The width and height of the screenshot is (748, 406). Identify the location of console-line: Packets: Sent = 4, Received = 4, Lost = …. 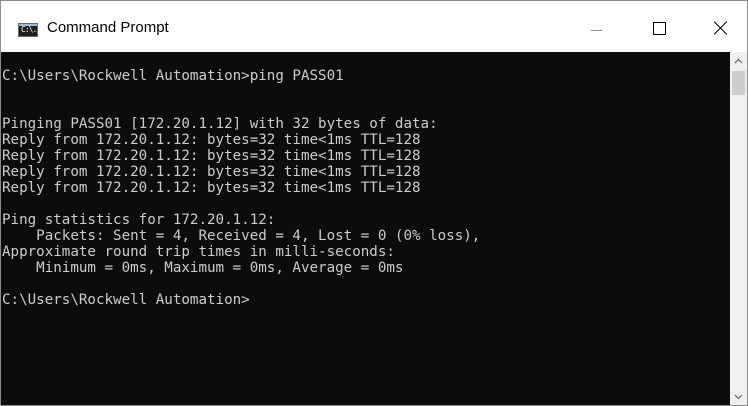
(241, 236).